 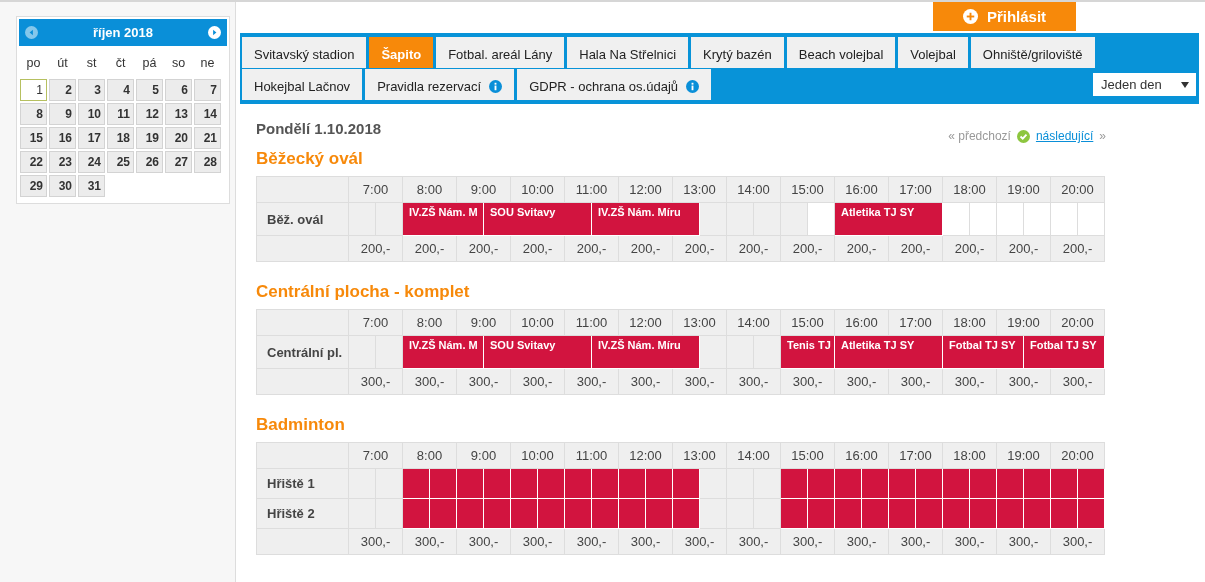 What do you see at coordinates (149, 138) in the screenshot?
I see `calendar-day: 19` at bounding box center [149, 138].